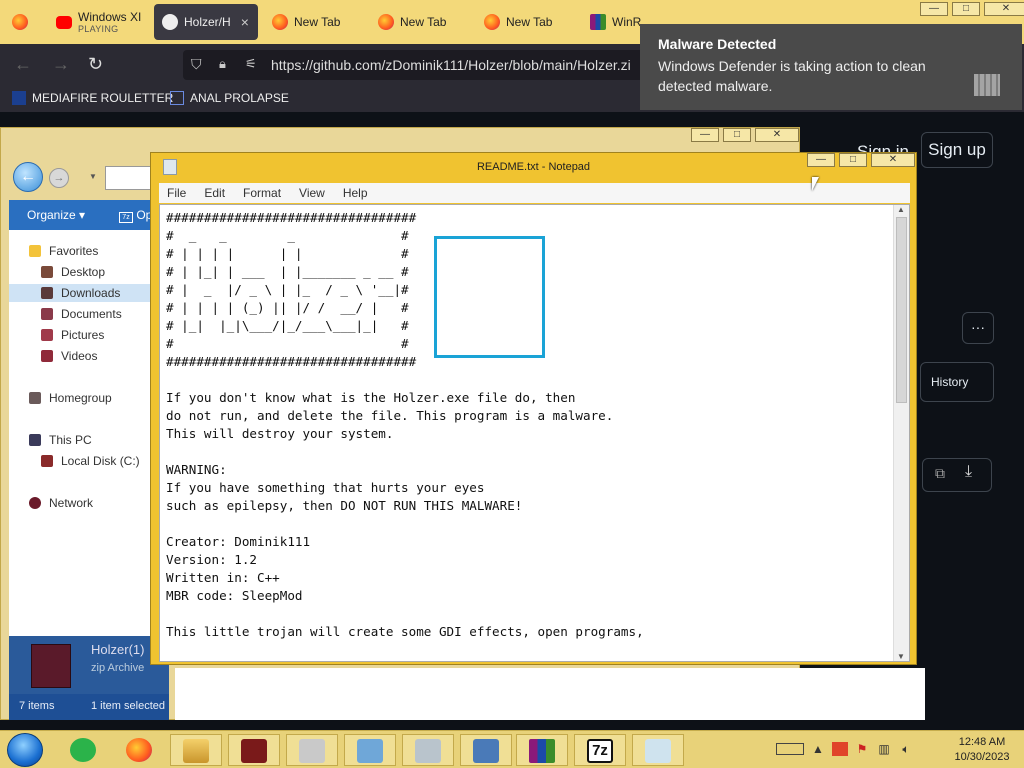  Describe the element at coordinates (312, 193) in the screenshot. I see `menu-view: View` at that location.